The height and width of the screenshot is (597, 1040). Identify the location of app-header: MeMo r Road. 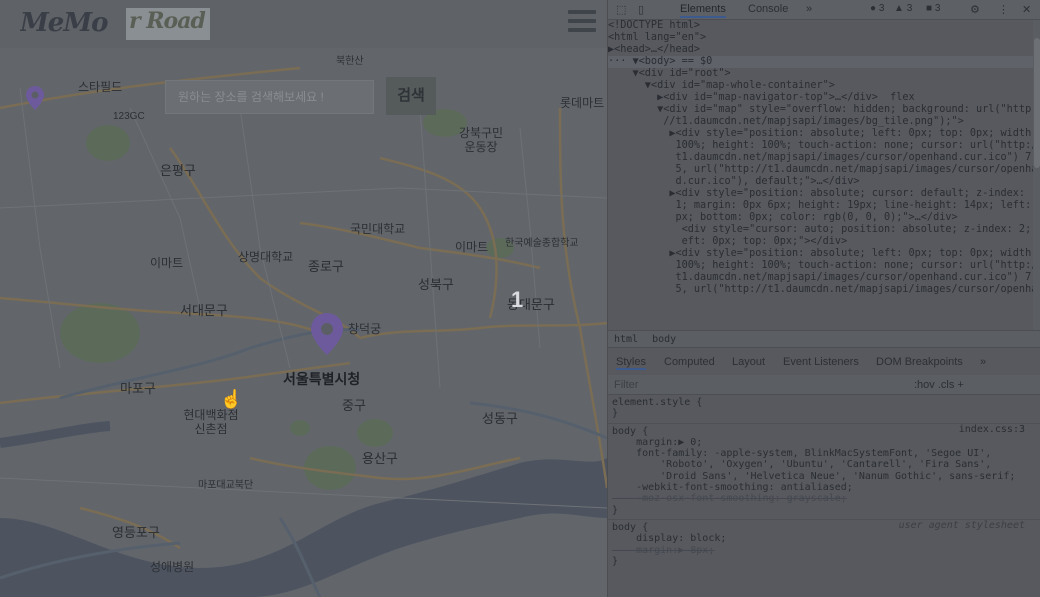
(303, 24).